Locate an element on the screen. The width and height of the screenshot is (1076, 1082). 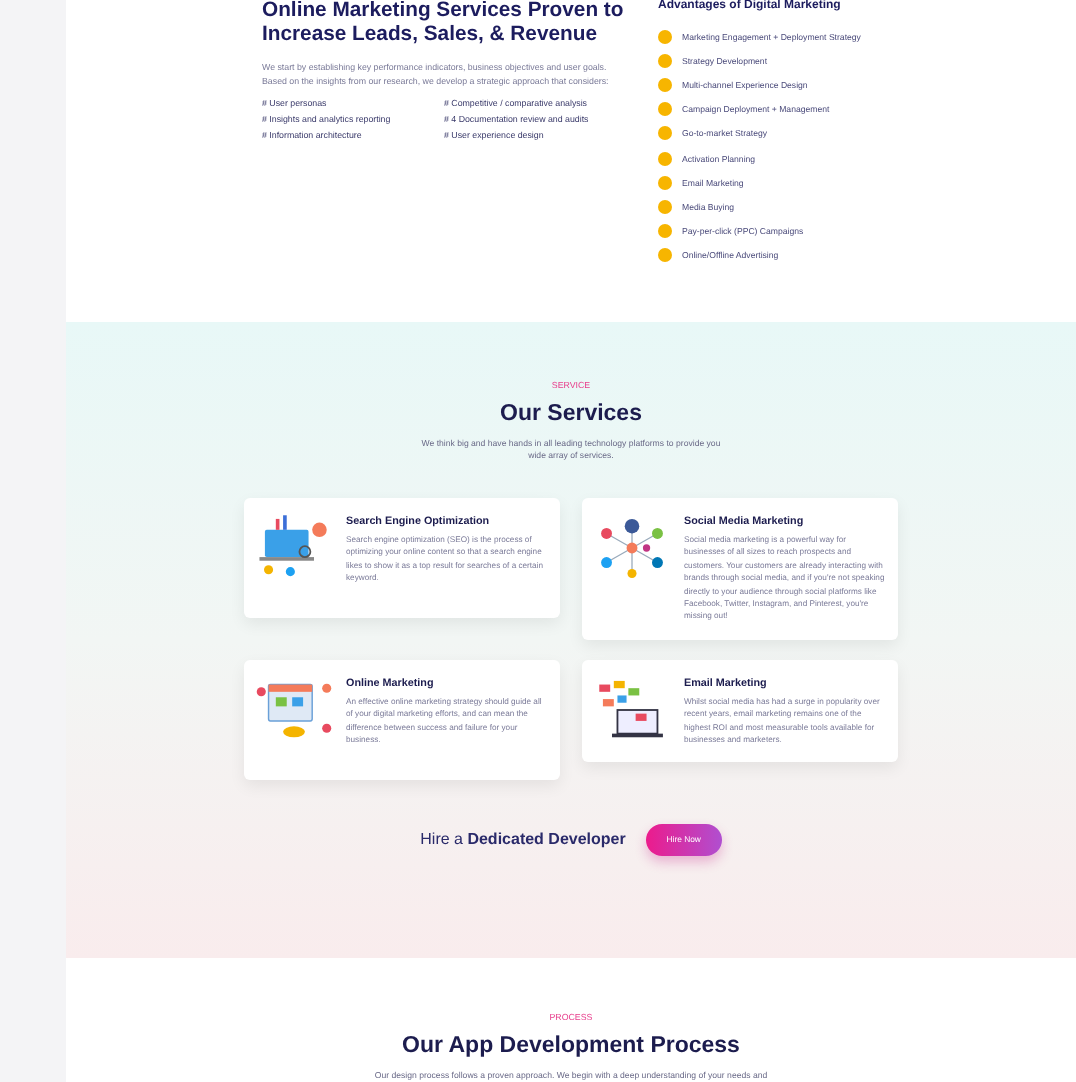
section-heading: Our App Development Process is located at coordinates (571, 1047).